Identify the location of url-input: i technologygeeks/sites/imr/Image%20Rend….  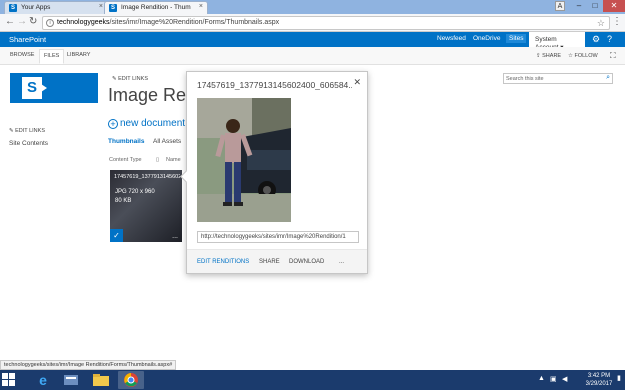
(326, 23).